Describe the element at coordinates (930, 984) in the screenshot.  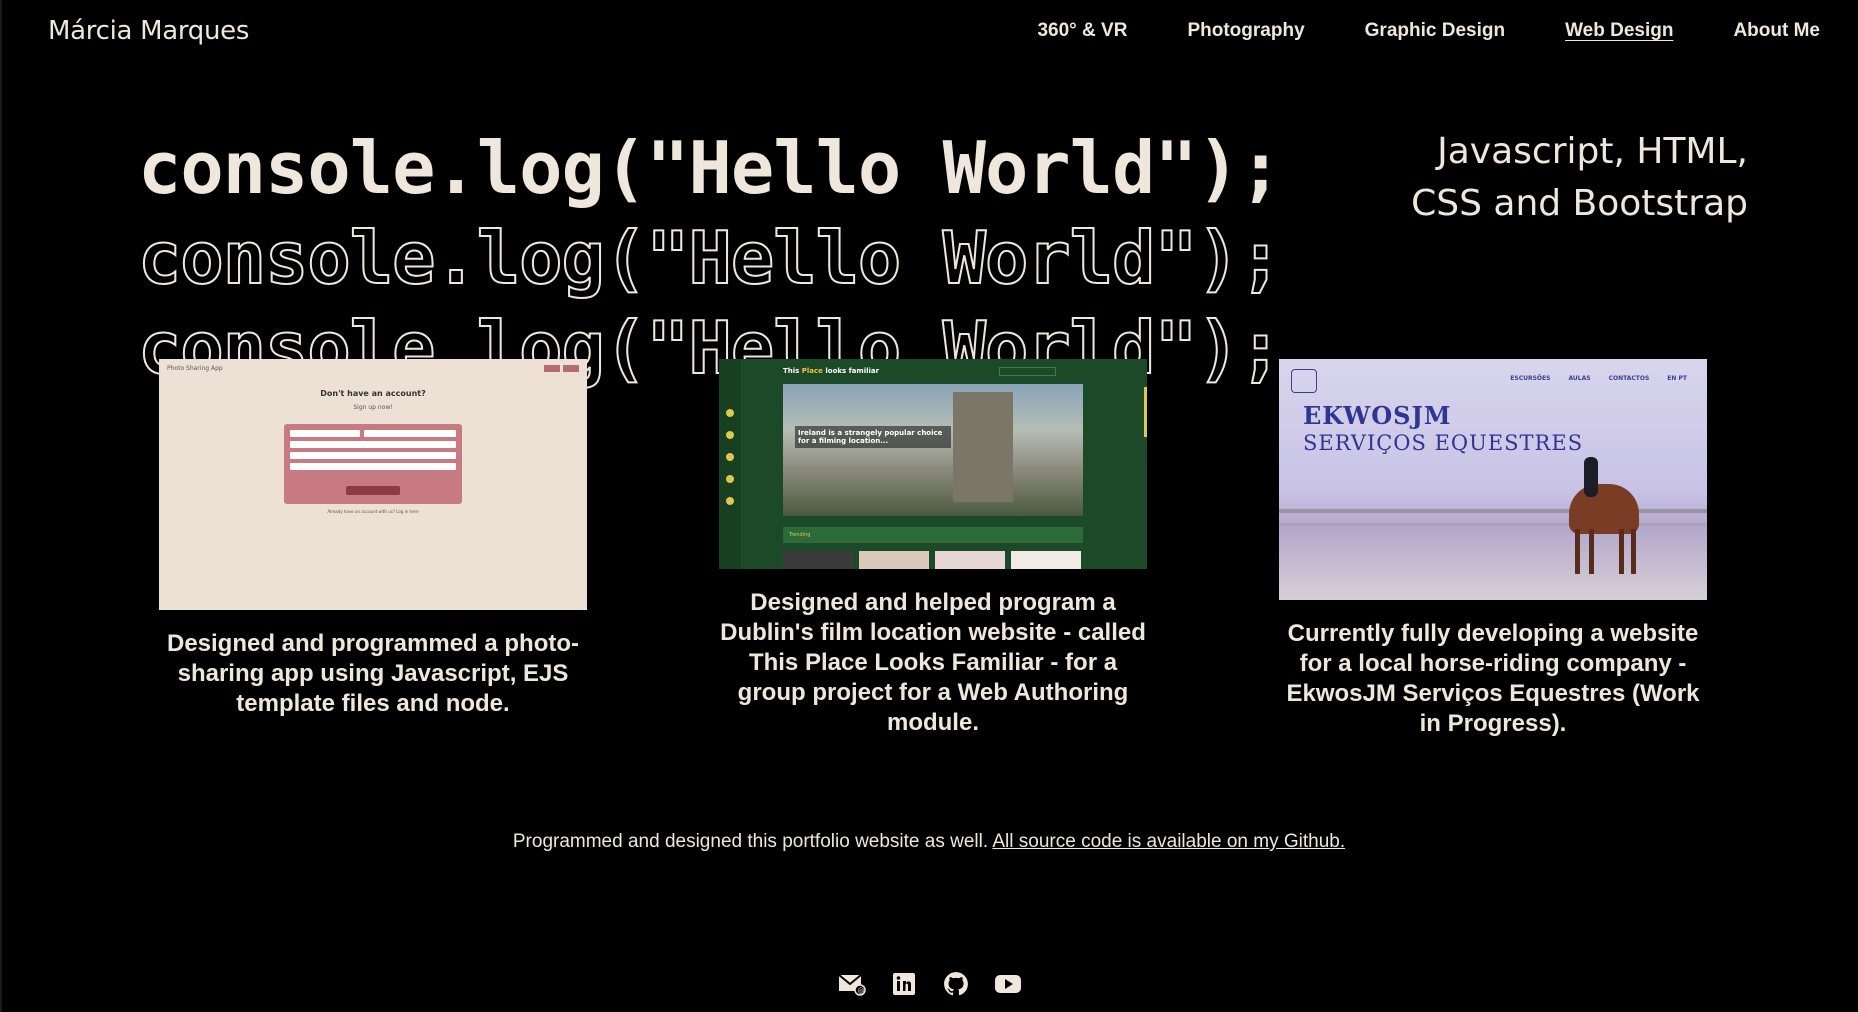
I see `social-links: @` at that location.